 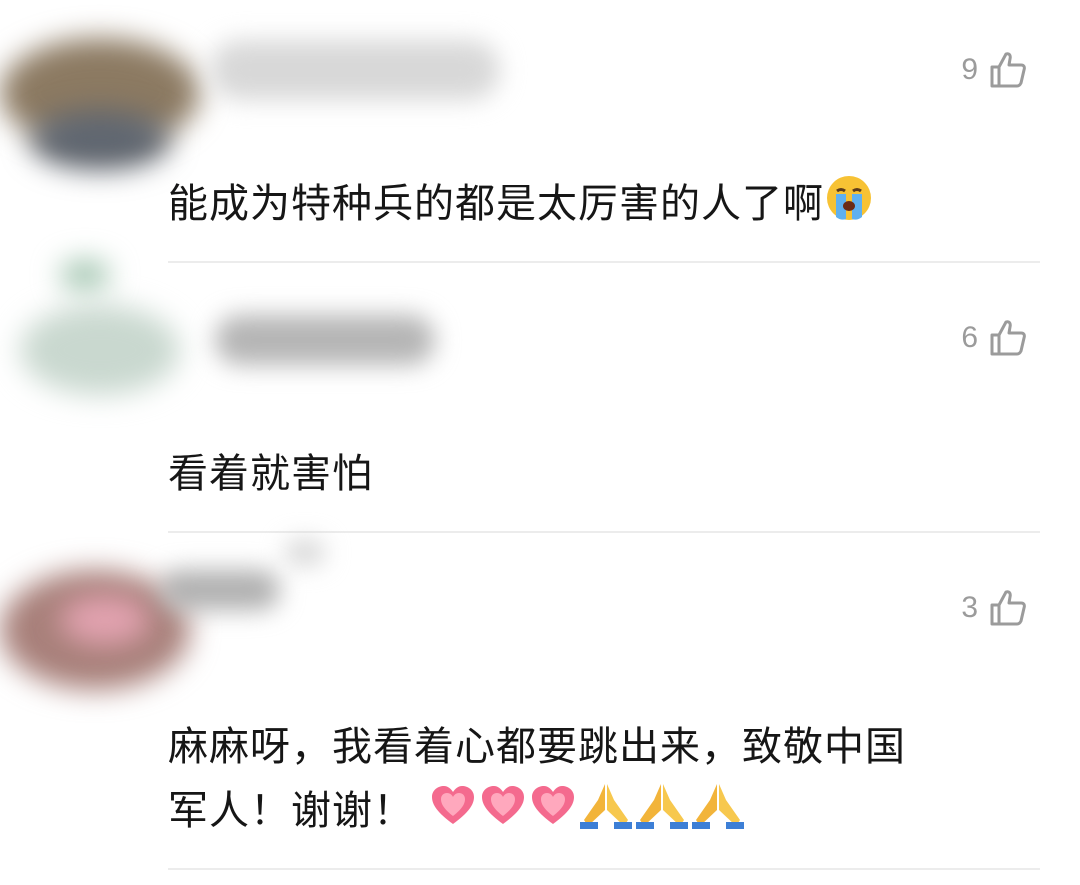 What do you see at coordinates (849, 207) in the screenshot?
I see `loudly-crying-face-icon` at bounding box center [849, 207].